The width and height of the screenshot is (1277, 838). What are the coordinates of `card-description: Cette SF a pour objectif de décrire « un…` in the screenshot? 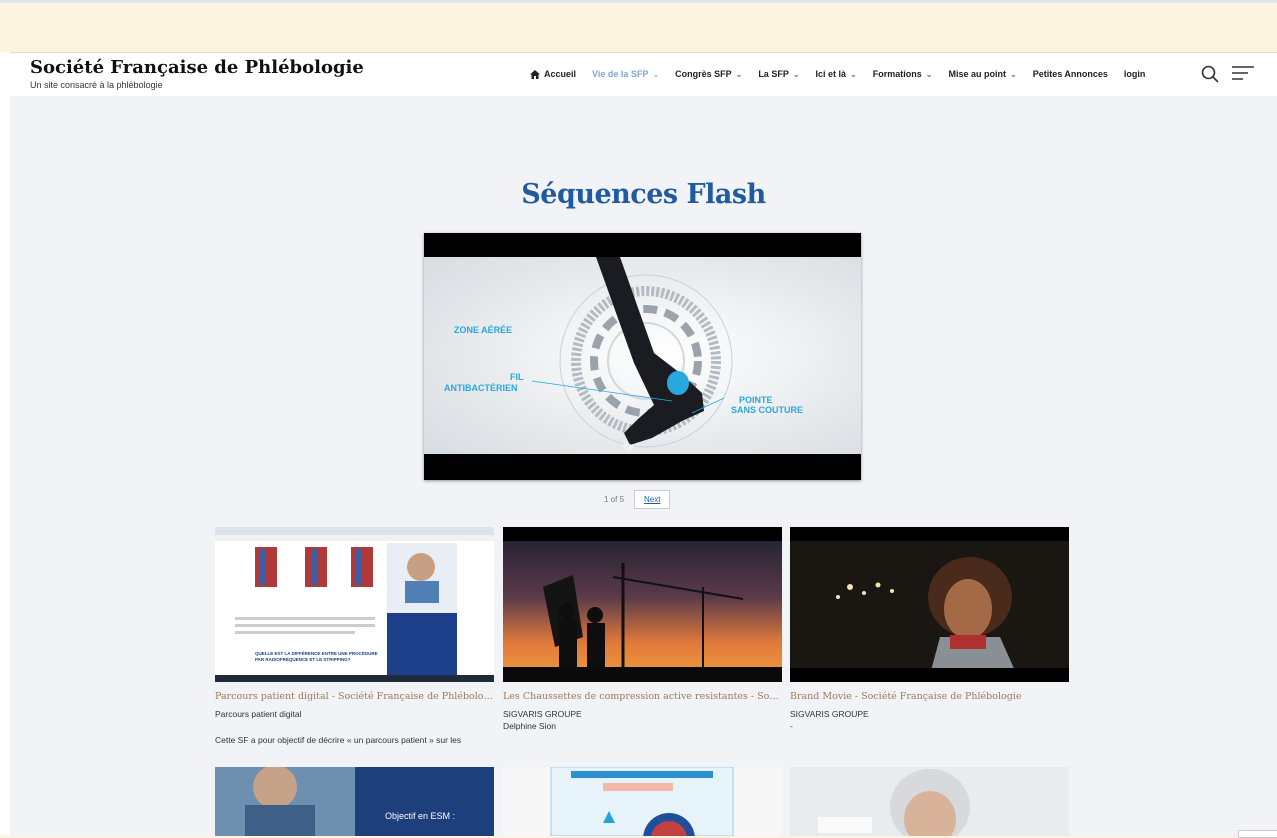 It's located at (338, 740).